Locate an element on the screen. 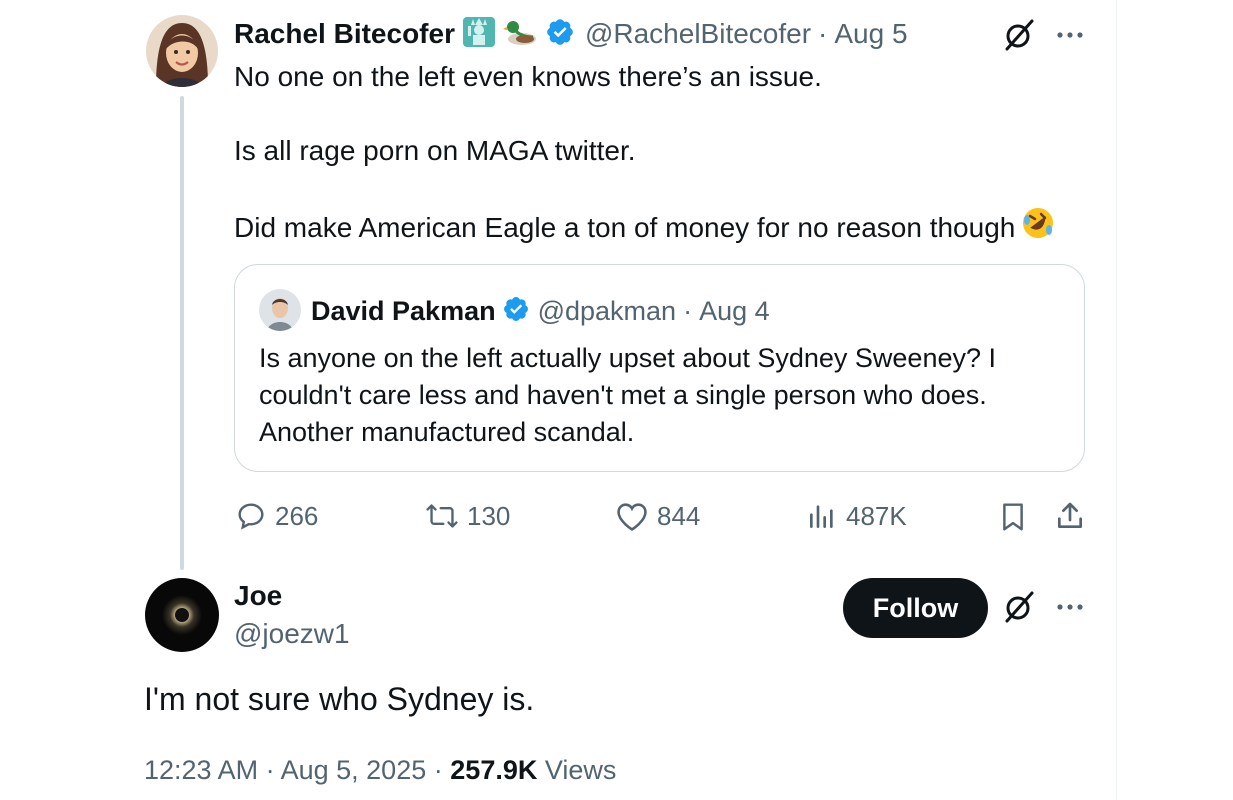  follow-button: Follow is located at coordinates (915, 608).